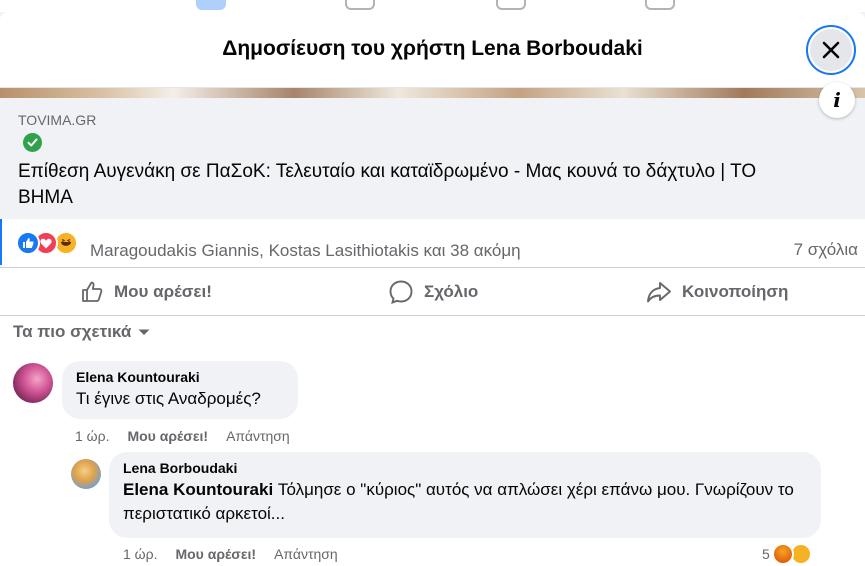 The image size is (865, 566). What do you see at coordinates (401, 292) in the screenshot?
I see `comment-icon` at bounding box center [401, 292].